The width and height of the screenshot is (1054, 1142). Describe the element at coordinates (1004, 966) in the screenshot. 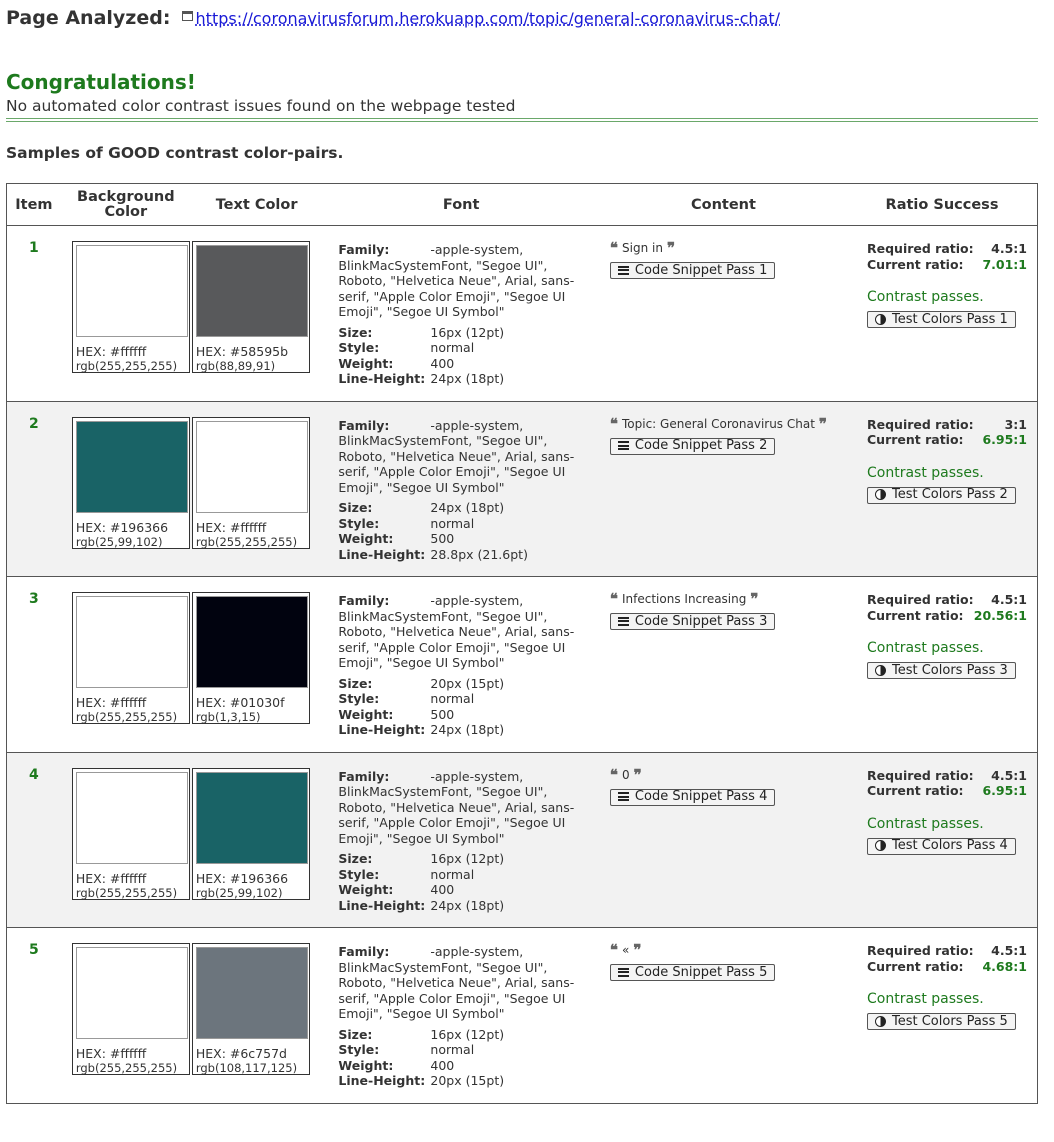

I see `current-ratio-value: 4.68:1` at that location.